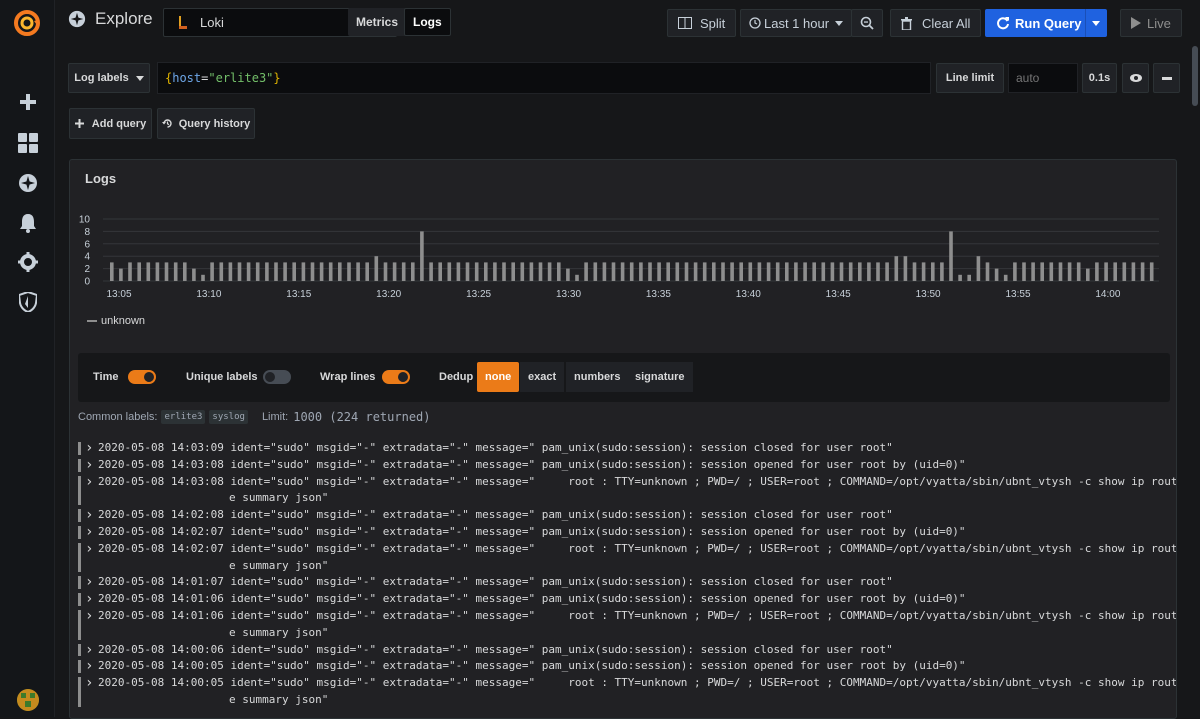  I want to click on wrap-lines-toggle, so click(396, 377).